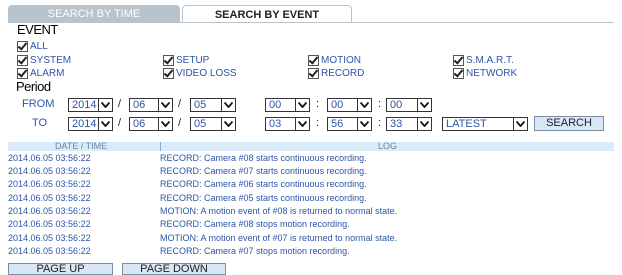 Image resolution: width=622 pixels, height=275 pixels. Describe the element at coordinates (490, 60) in the screenshot. I see `checkbox-label: S.M.A.R.T.` at that location.